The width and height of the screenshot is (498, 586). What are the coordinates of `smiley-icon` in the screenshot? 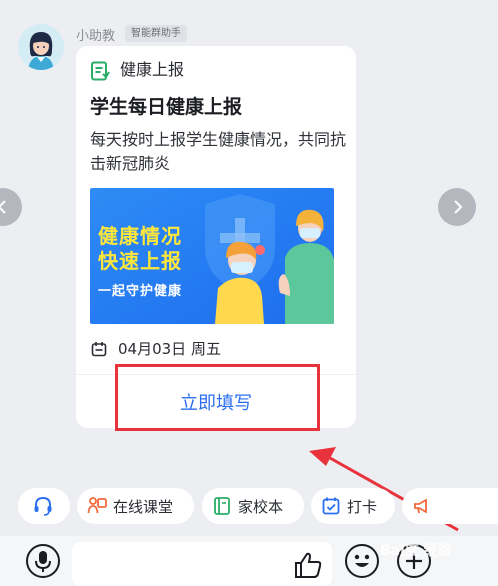 It's located at (362, 560).